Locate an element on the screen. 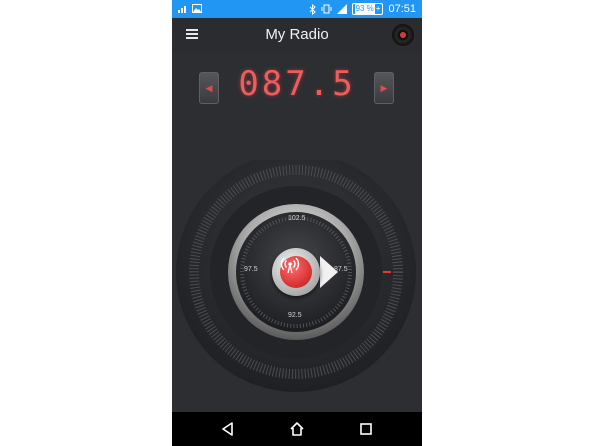 Image resolution: width=594 pixels, height=446 pixels. frequency-display: 087.5 is located at coordinates (297, 84).